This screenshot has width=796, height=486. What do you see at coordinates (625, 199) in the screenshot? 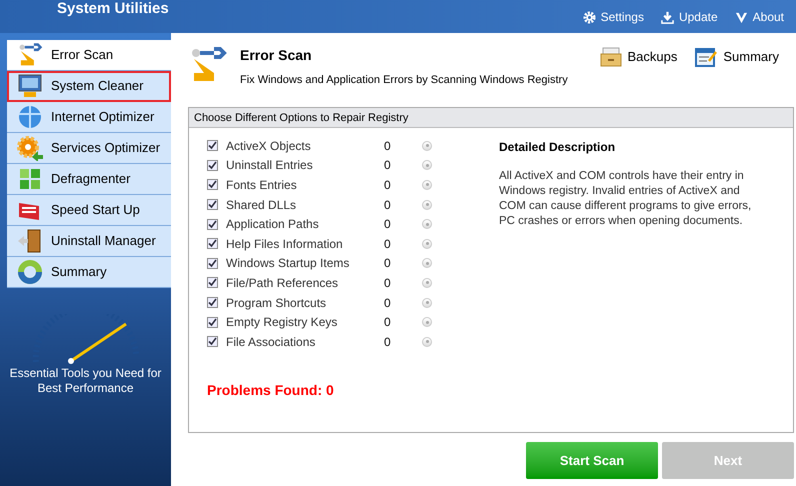
I see `description-text: All ActiveX and COM controls have their entry in Windows registry. Invalid entries of ActiveX and COM can cause different programs to give errors, PC crashes or errors when opening documents.` at bounding box center [625, 199].